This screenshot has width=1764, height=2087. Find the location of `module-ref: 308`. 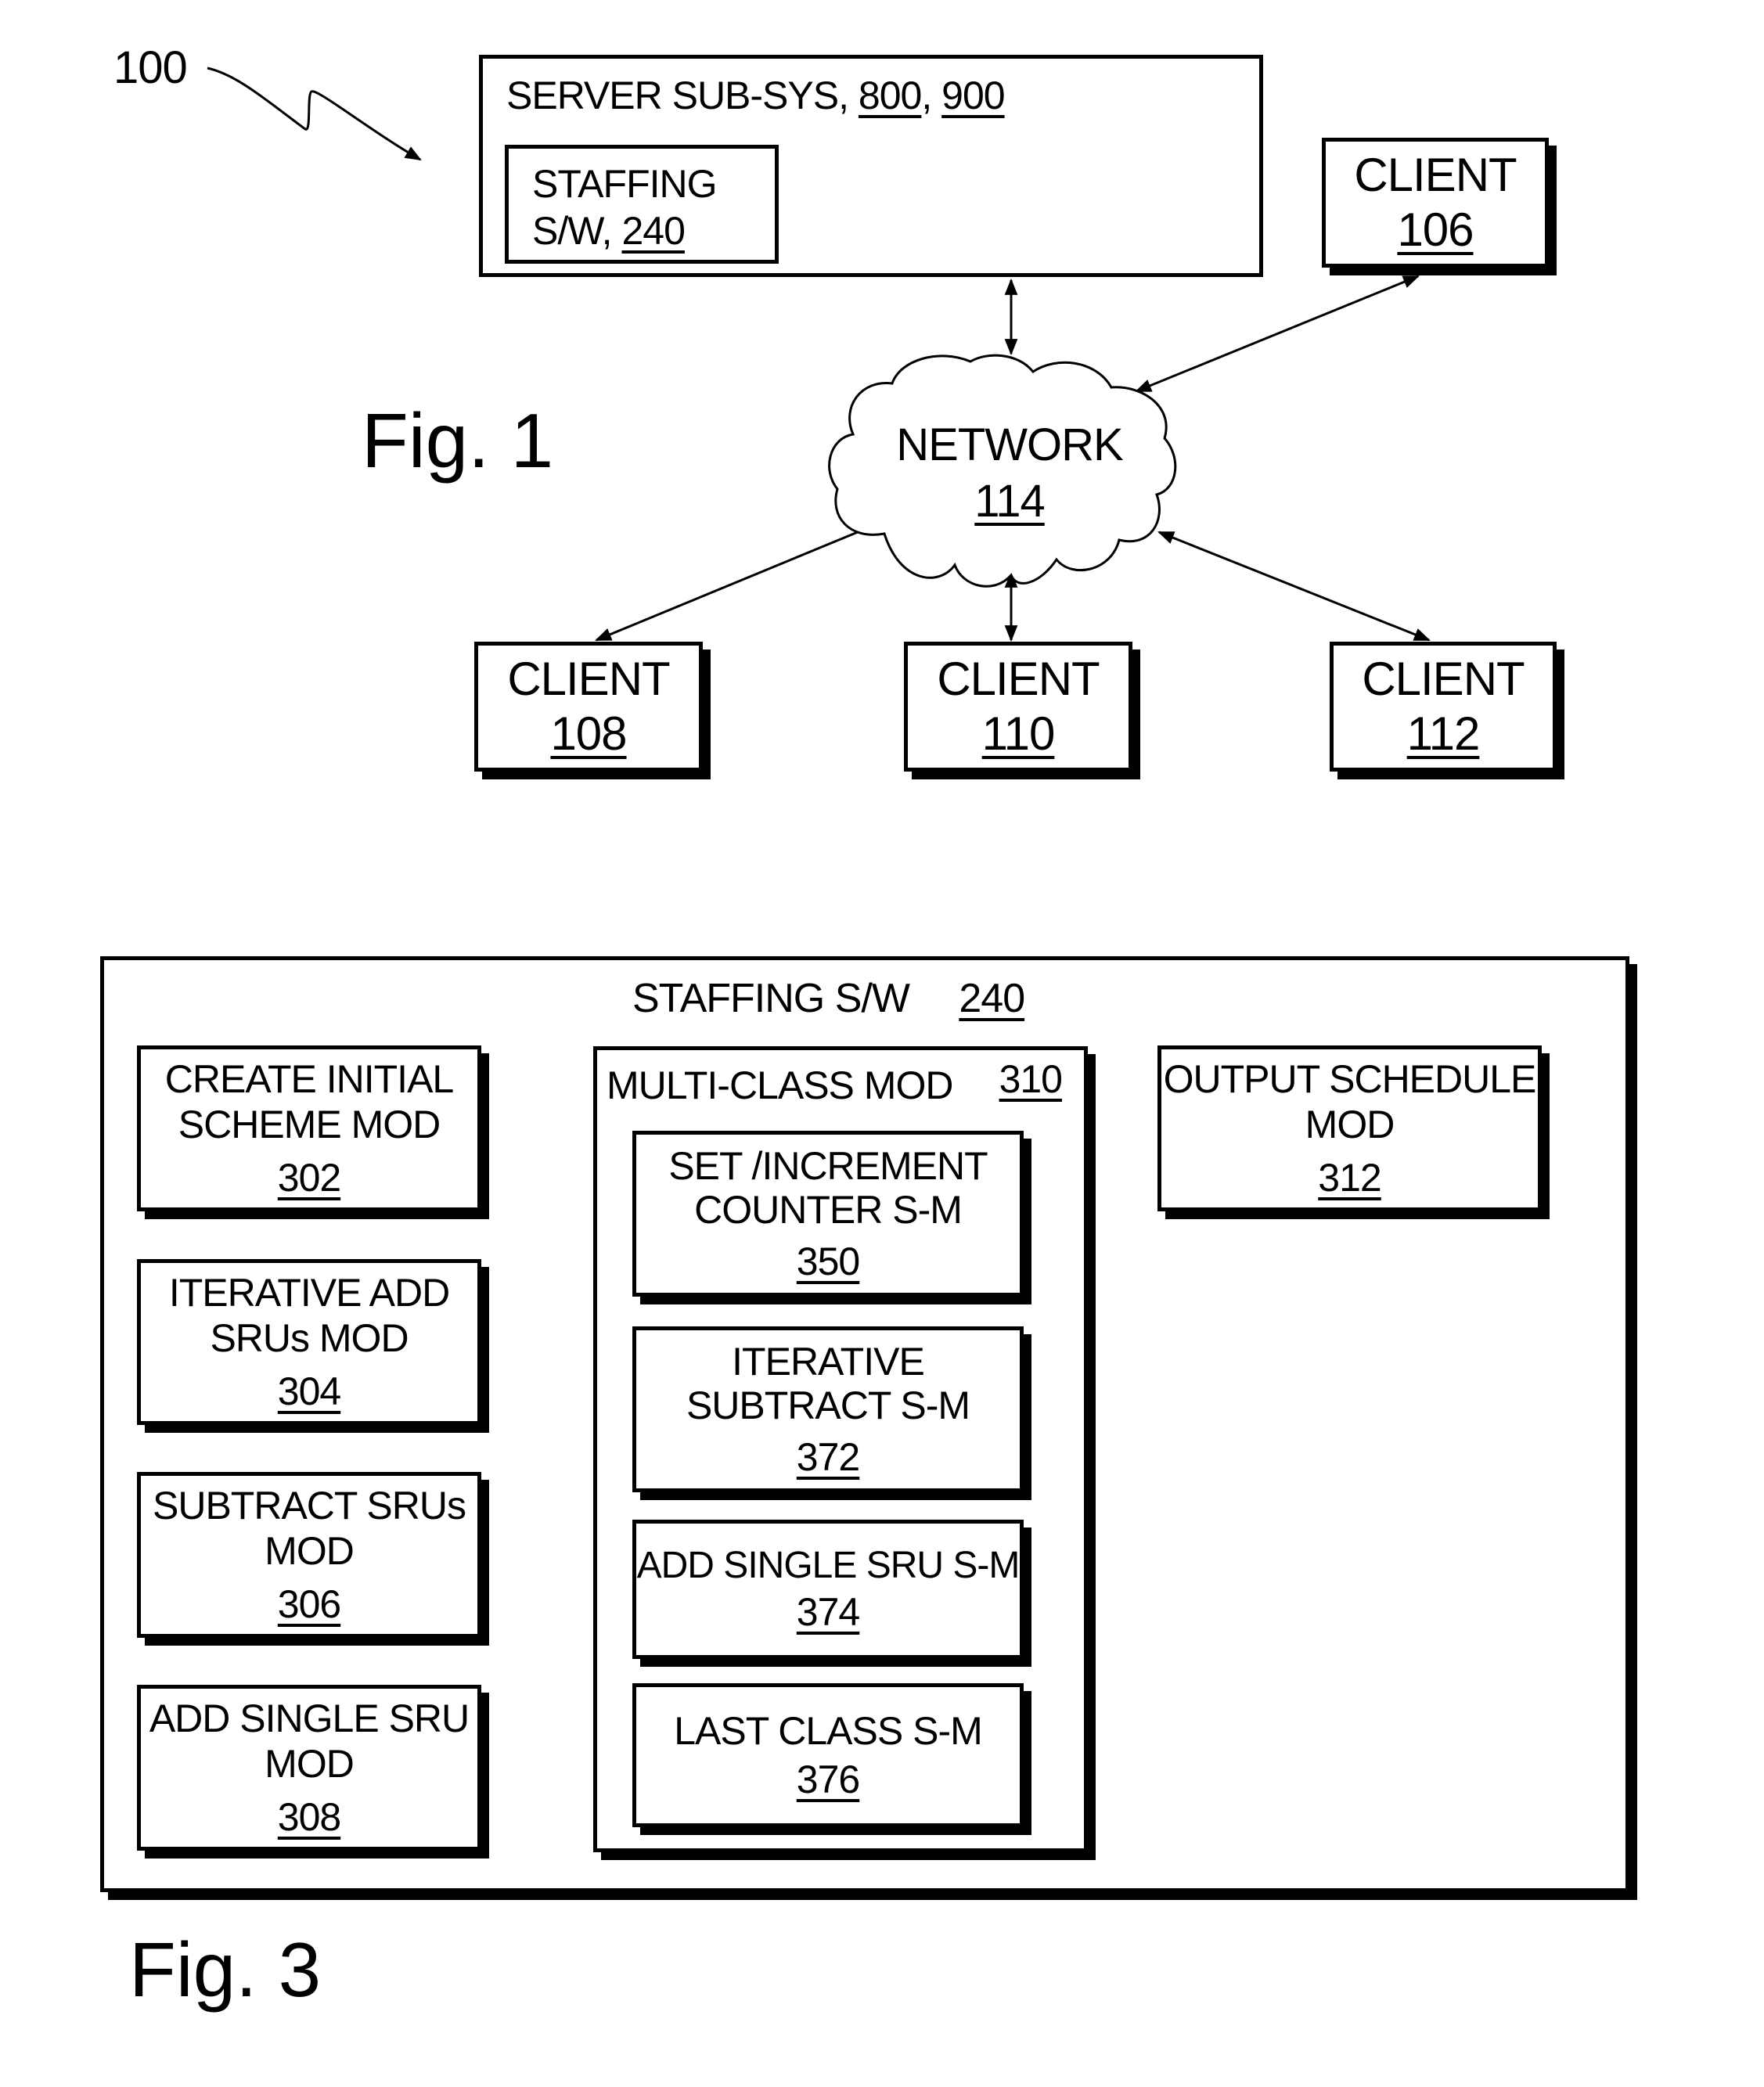

module-ref: 308 is located at coordinates (309, 1817).